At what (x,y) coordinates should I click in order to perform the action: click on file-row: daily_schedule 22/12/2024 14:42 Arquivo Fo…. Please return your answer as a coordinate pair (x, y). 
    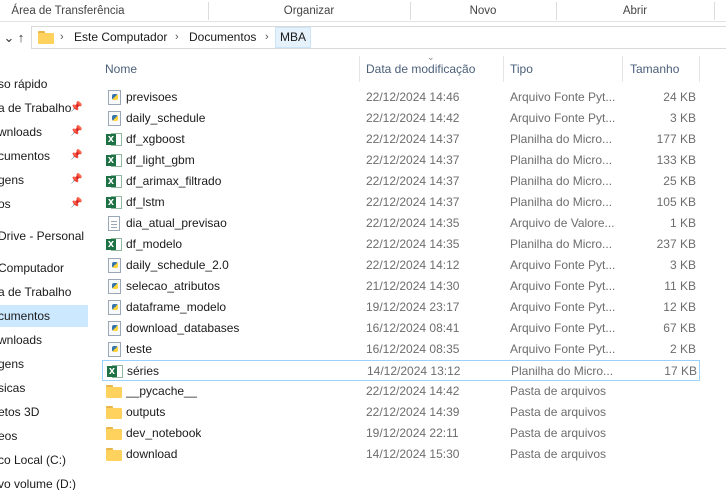
    Looking at the image, I should click on (401, 118).